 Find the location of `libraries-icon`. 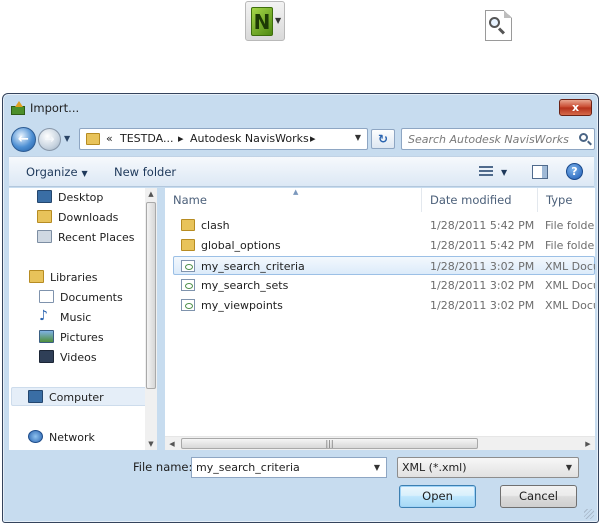

libraries-icon is located at coordinates (36, 276).